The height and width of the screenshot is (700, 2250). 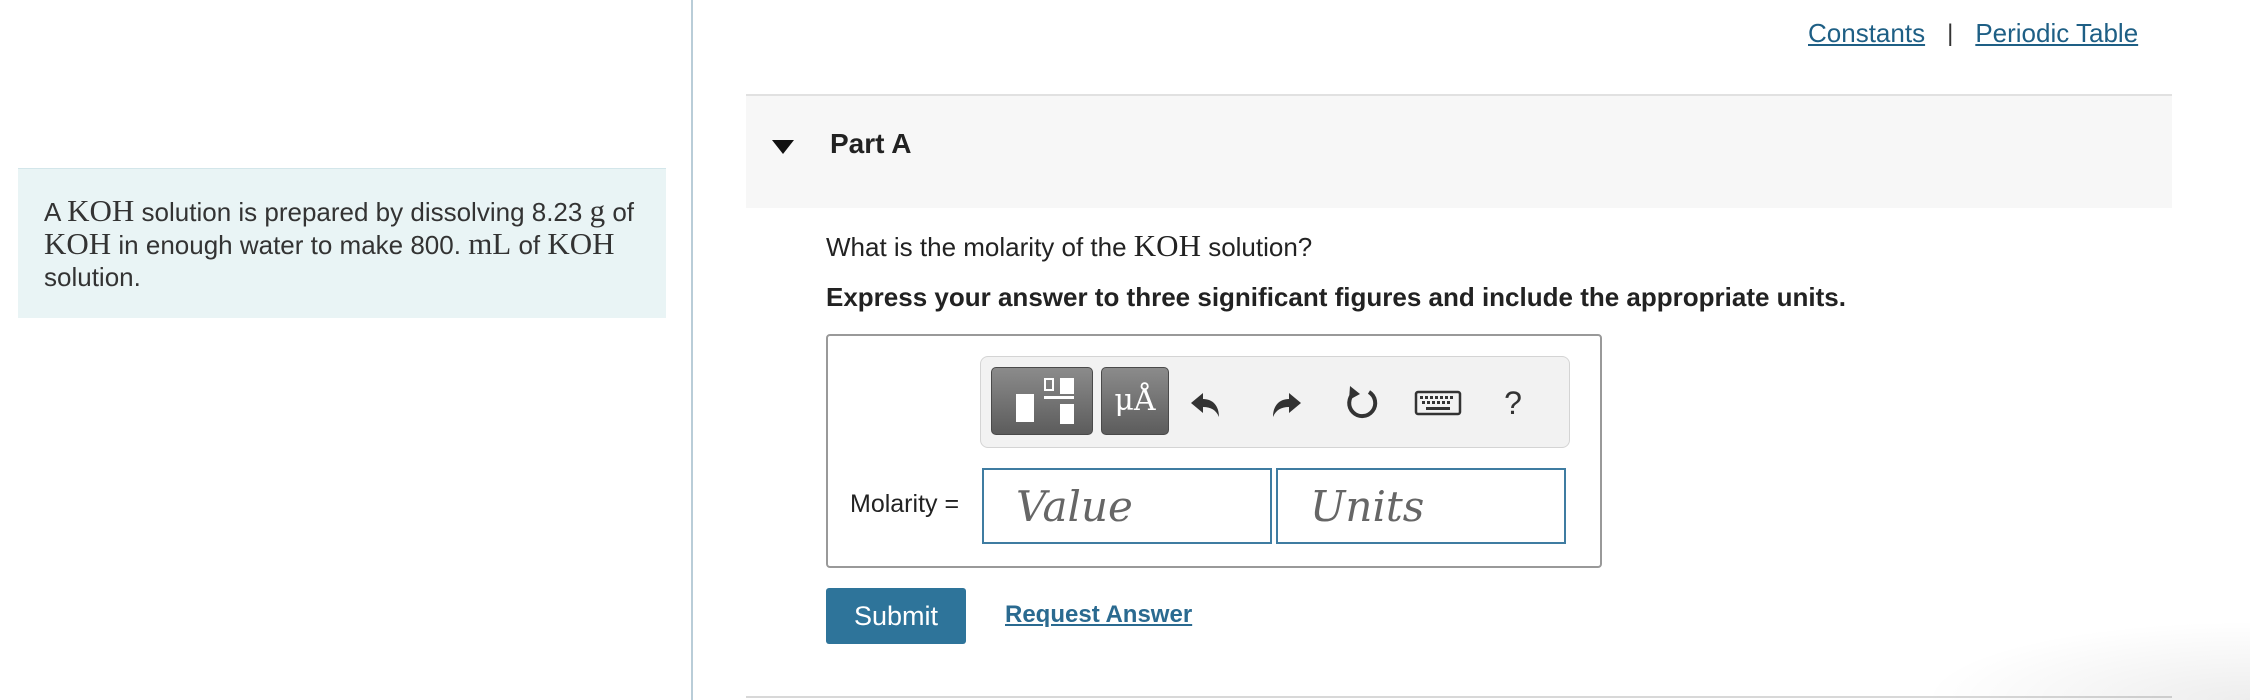 What do you see at coordinates (980, 247) in the screenshot?
I see `question-prefix: What is the molarity of the` at bounding box center [980, 247].